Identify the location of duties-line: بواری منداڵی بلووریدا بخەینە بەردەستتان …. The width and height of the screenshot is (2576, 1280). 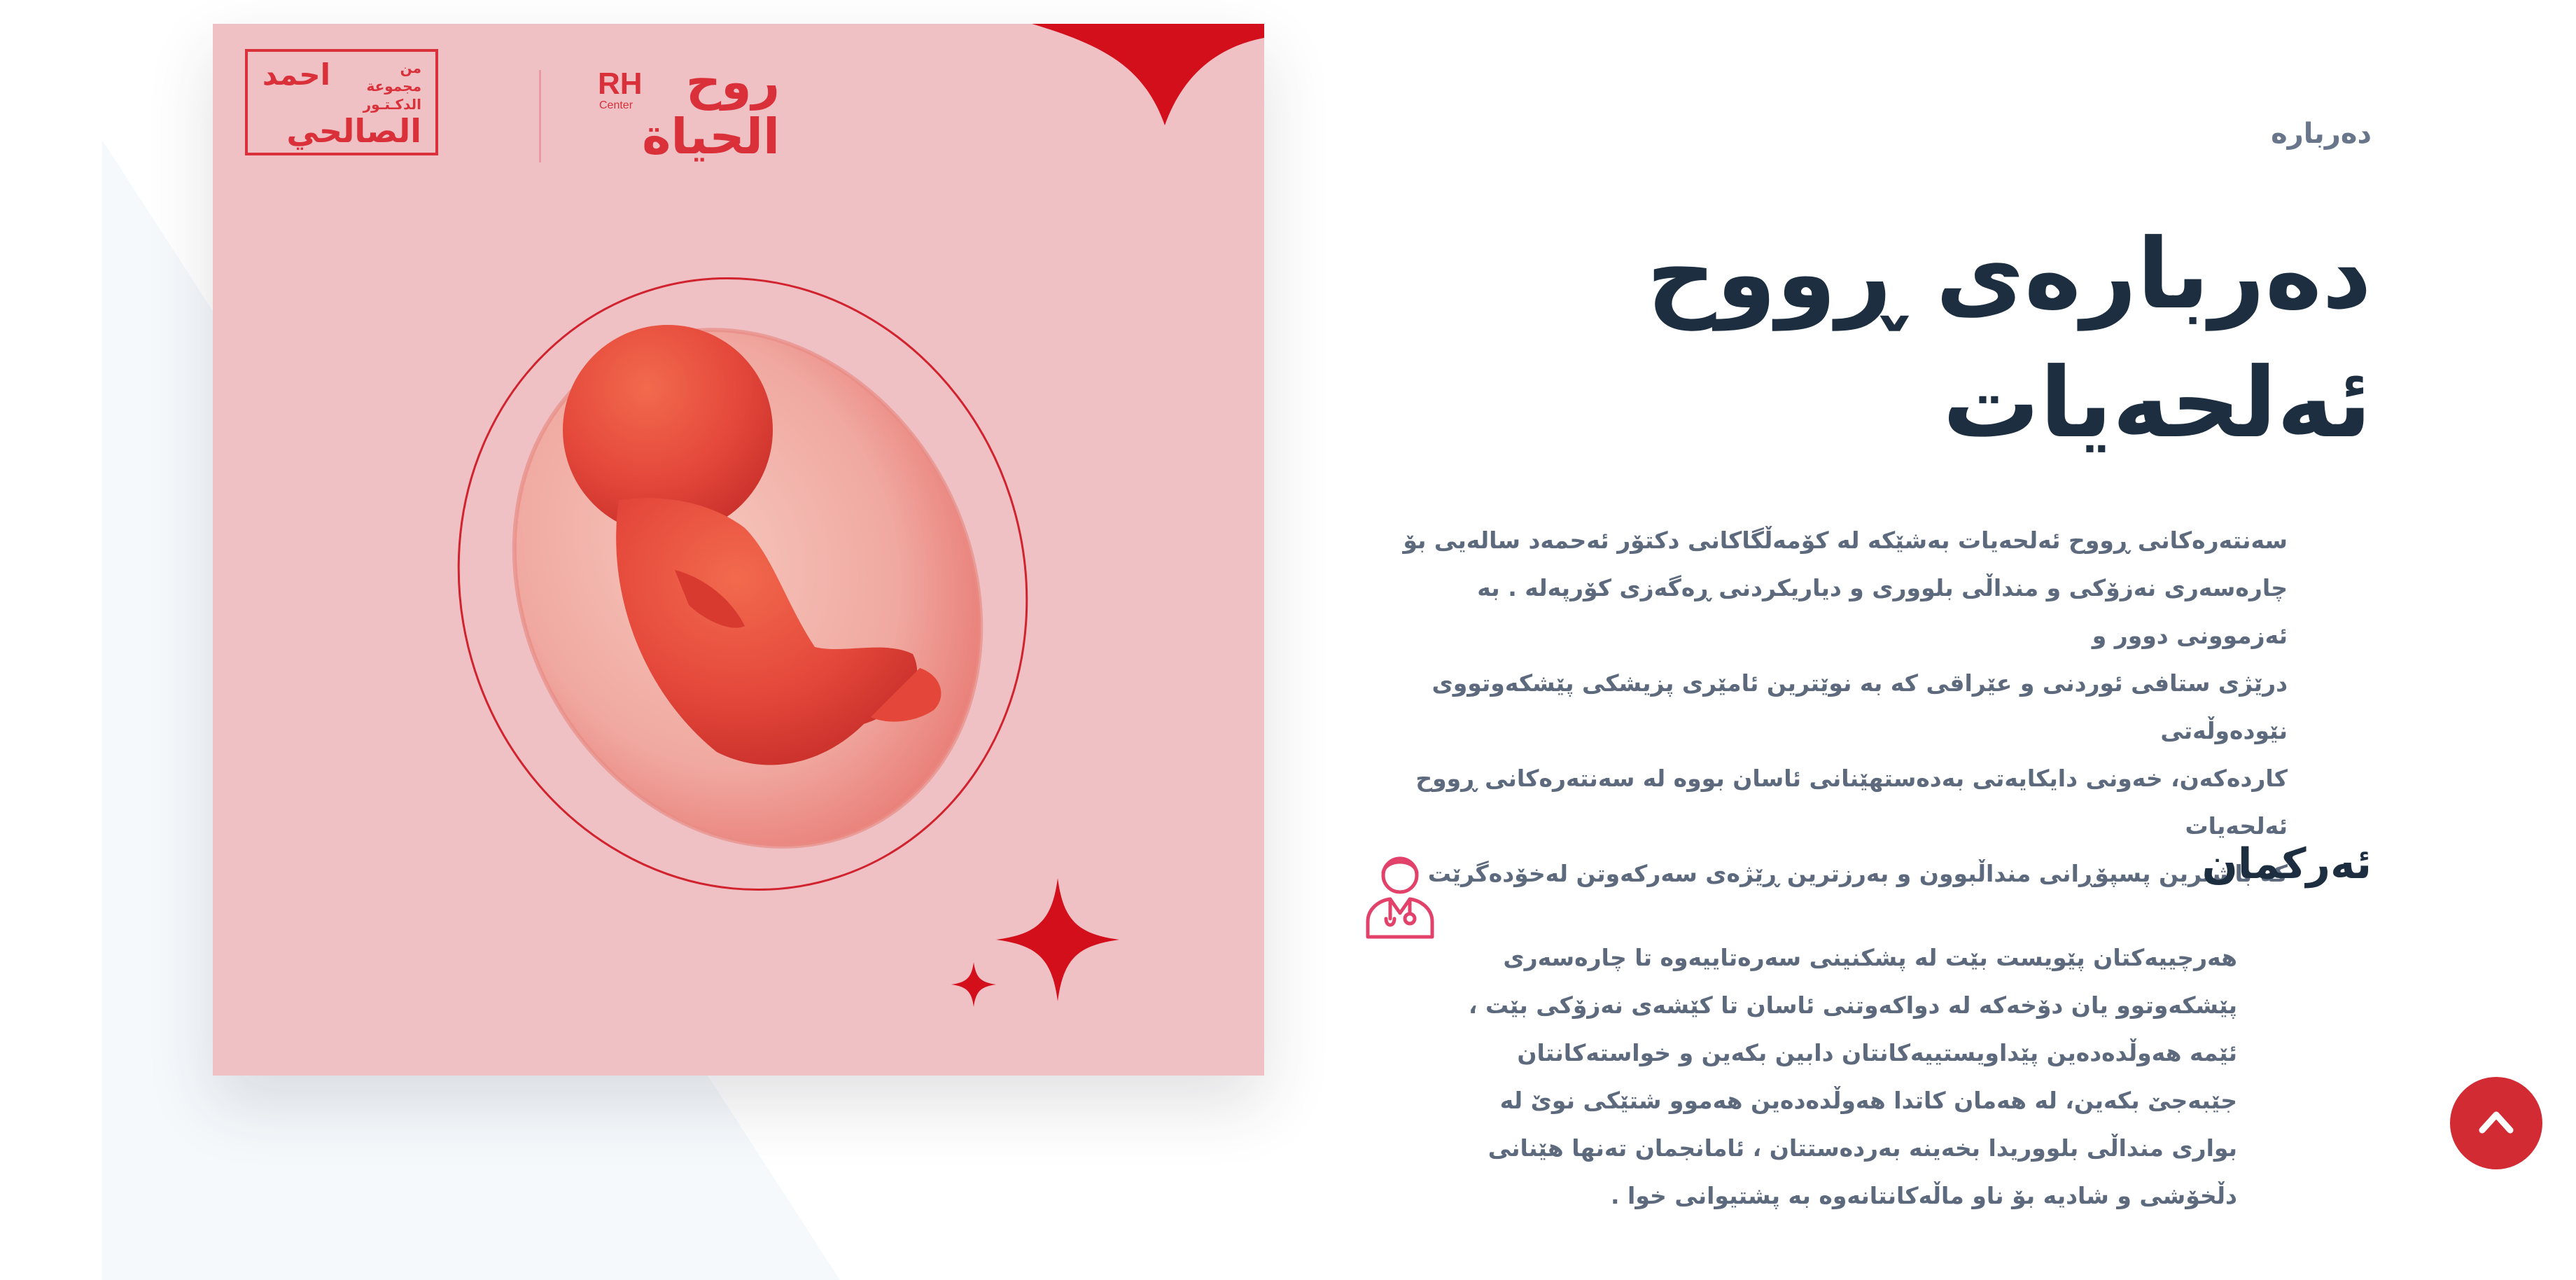
(1862, 1148).